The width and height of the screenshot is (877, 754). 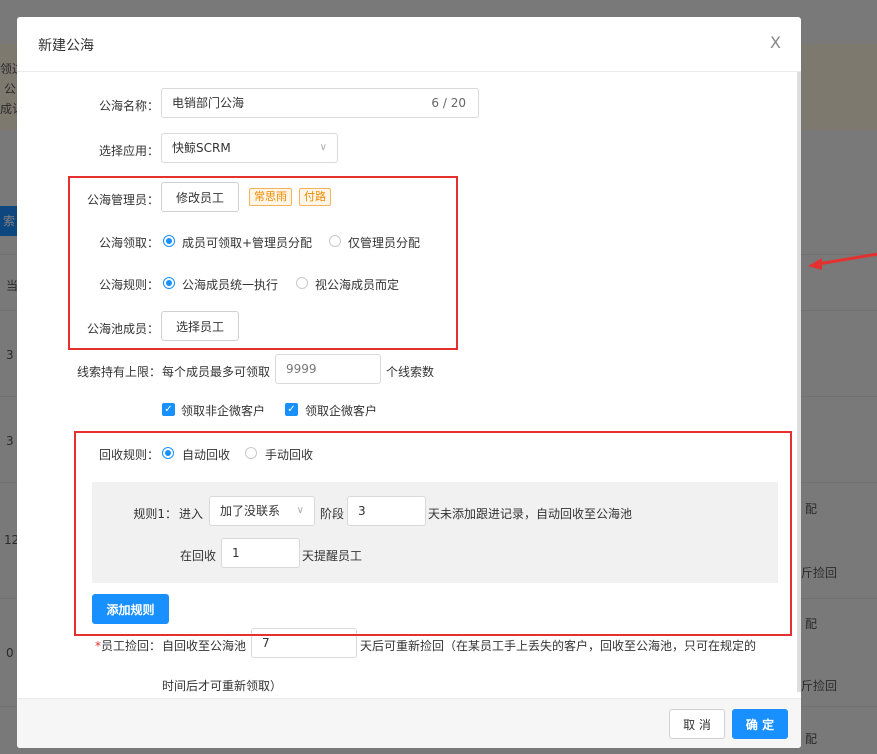 What do you see at coordinates (216, 372) in the screenshot?
I see `holding-limit-prefix: 每个成员最多可领取` at bounding box center [216, 372].